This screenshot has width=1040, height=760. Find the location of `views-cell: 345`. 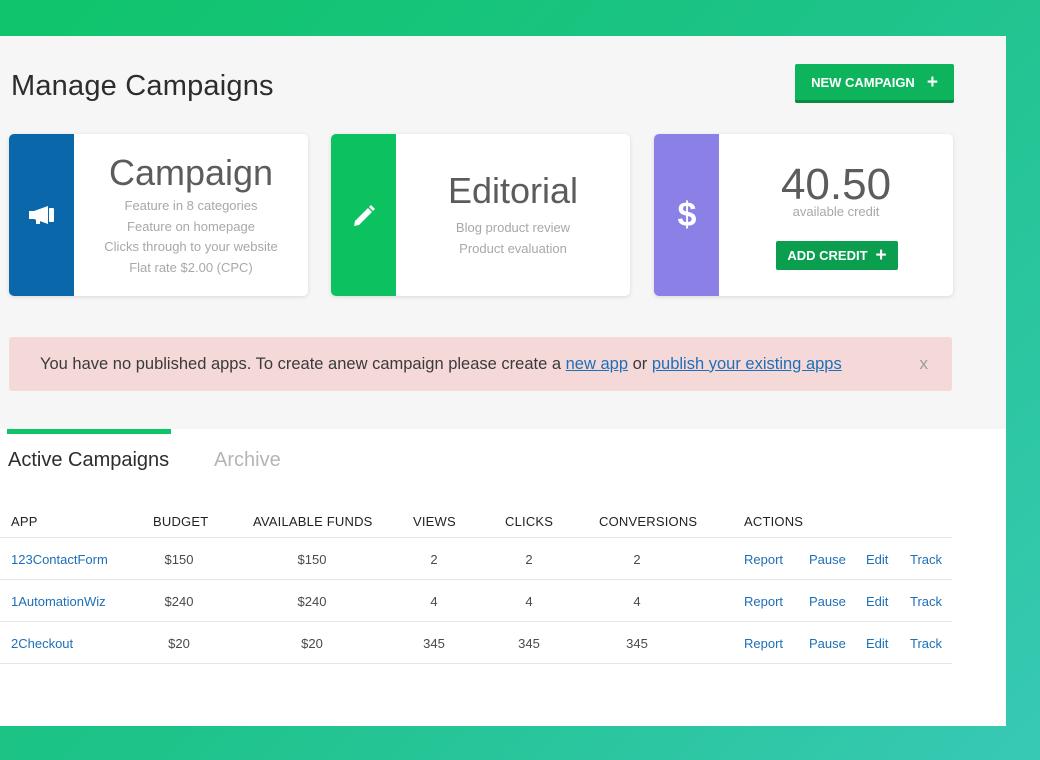

views-cell: 345 is located at coordinates (434, 643).